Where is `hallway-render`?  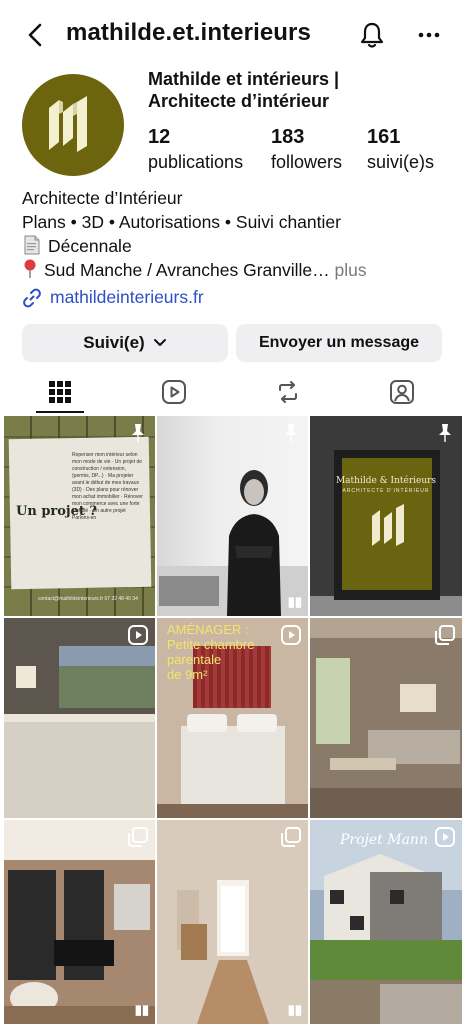
hallway-render is located at coordinates (232, 922).